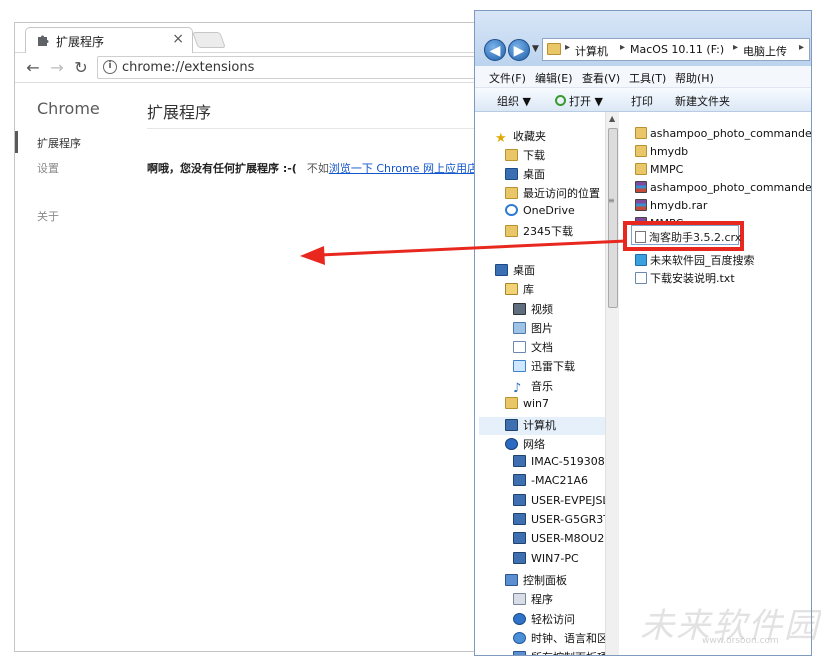 The width and height of the screenshot is (821, 666). Describe the element at coordinates (642, 101) in the screenshot. I see `print-button: 打印` at that location.